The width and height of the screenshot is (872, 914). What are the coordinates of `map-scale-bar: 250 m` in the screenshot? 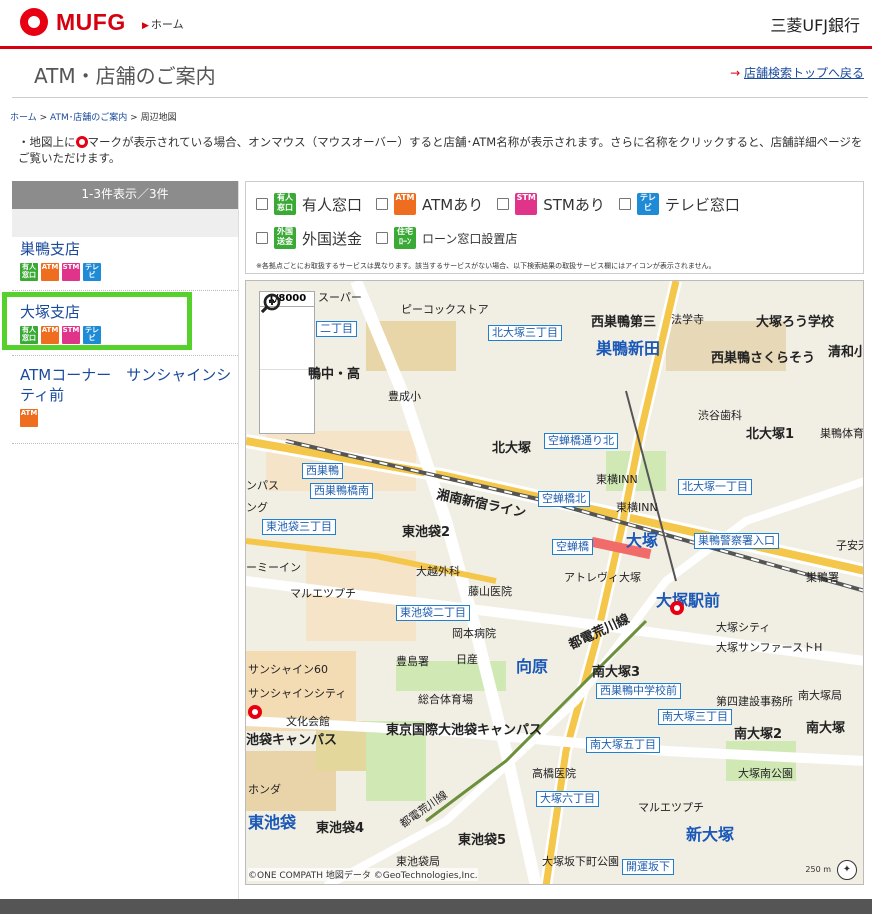 It's located at (818, 869).